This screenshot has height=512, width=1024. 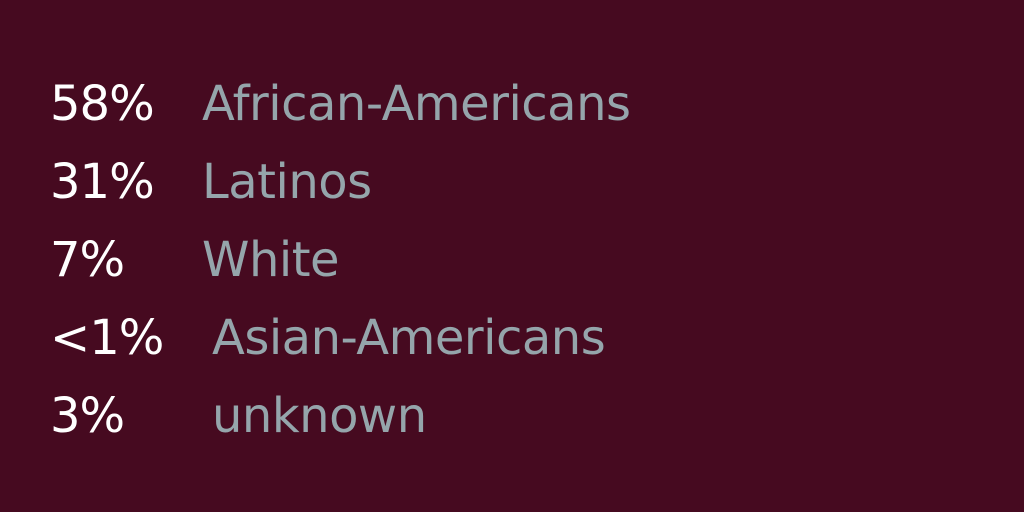 I want to click on percent-value: 31%, so click(x=102, y=182).